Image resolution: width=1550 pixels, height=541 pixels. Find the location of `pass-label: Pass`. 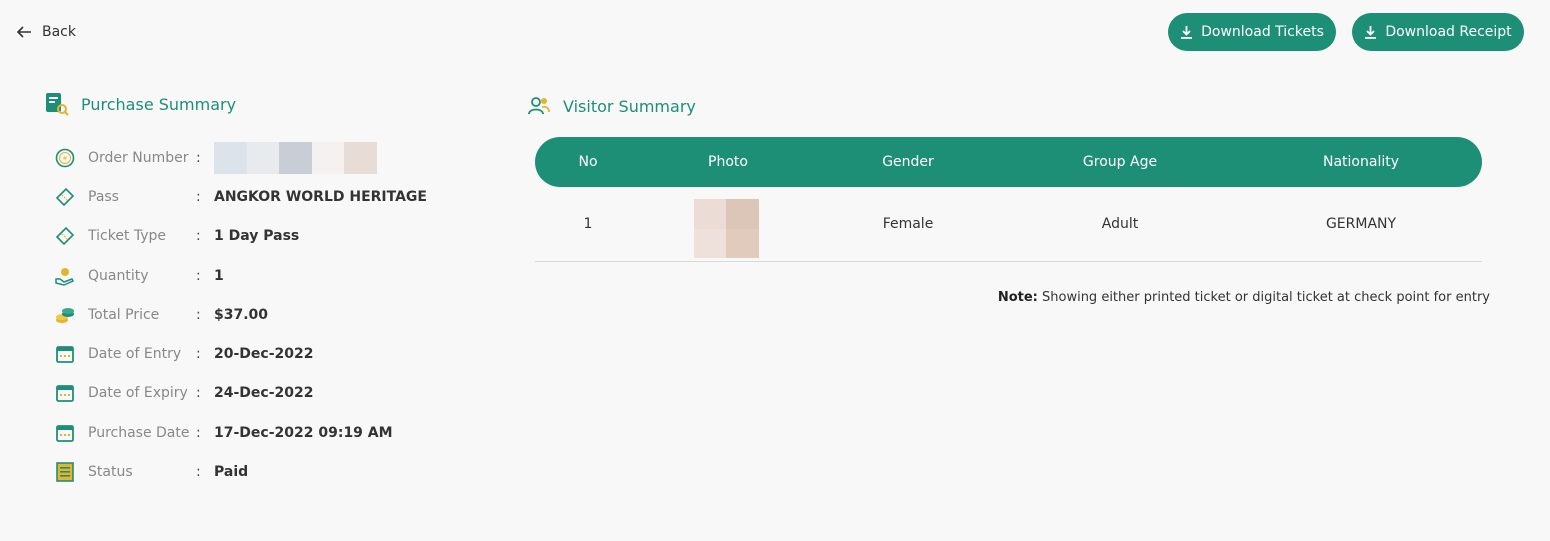

pass-label: Pass is located at coordinates (103, 196).